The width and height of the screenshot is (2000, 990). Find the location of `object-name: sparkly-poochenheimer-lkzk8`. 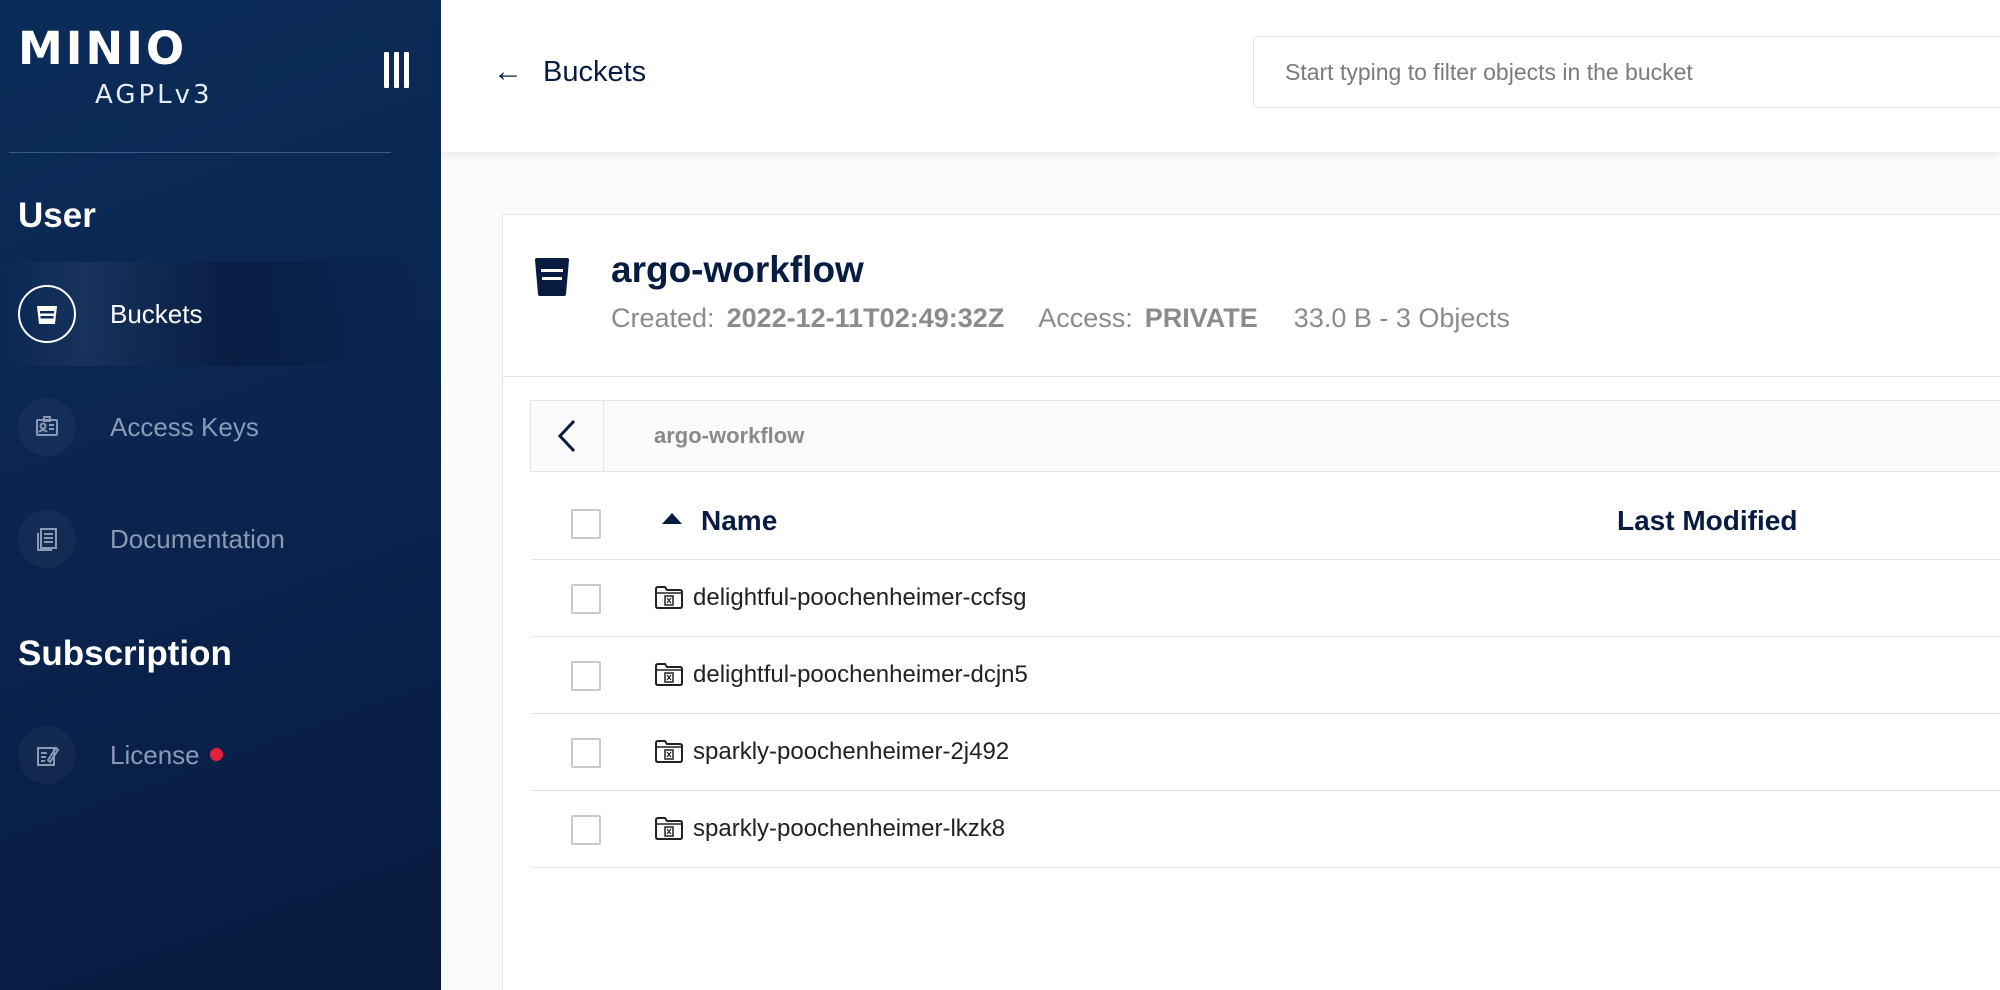

object-name: sparkly-poochenheimer-lkzk8 is located at coordinates (849, 829).